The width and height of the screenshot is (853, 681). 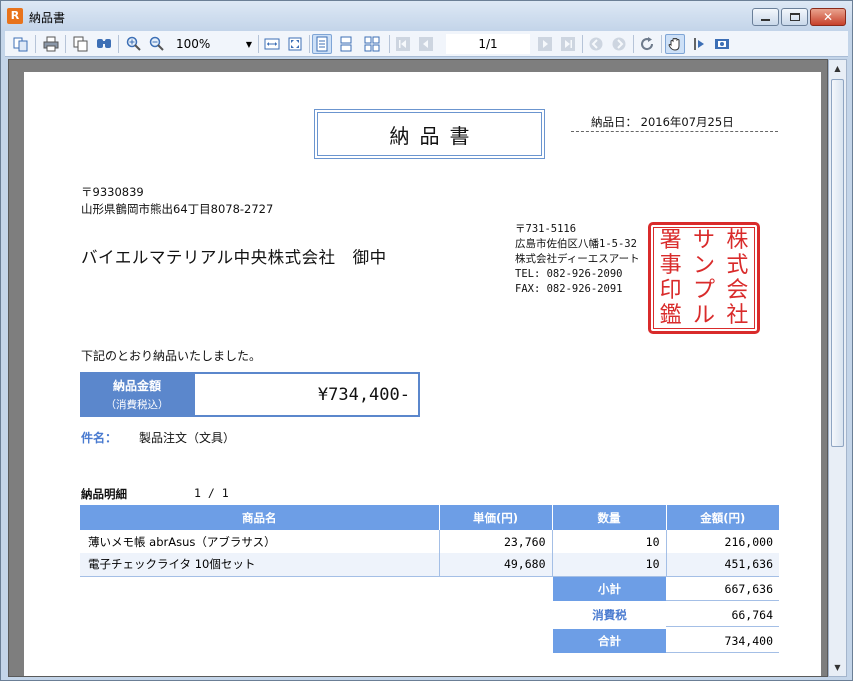 I want to click on amount-label: 納品金額 （消費税込）, so click(x=137, y=394).